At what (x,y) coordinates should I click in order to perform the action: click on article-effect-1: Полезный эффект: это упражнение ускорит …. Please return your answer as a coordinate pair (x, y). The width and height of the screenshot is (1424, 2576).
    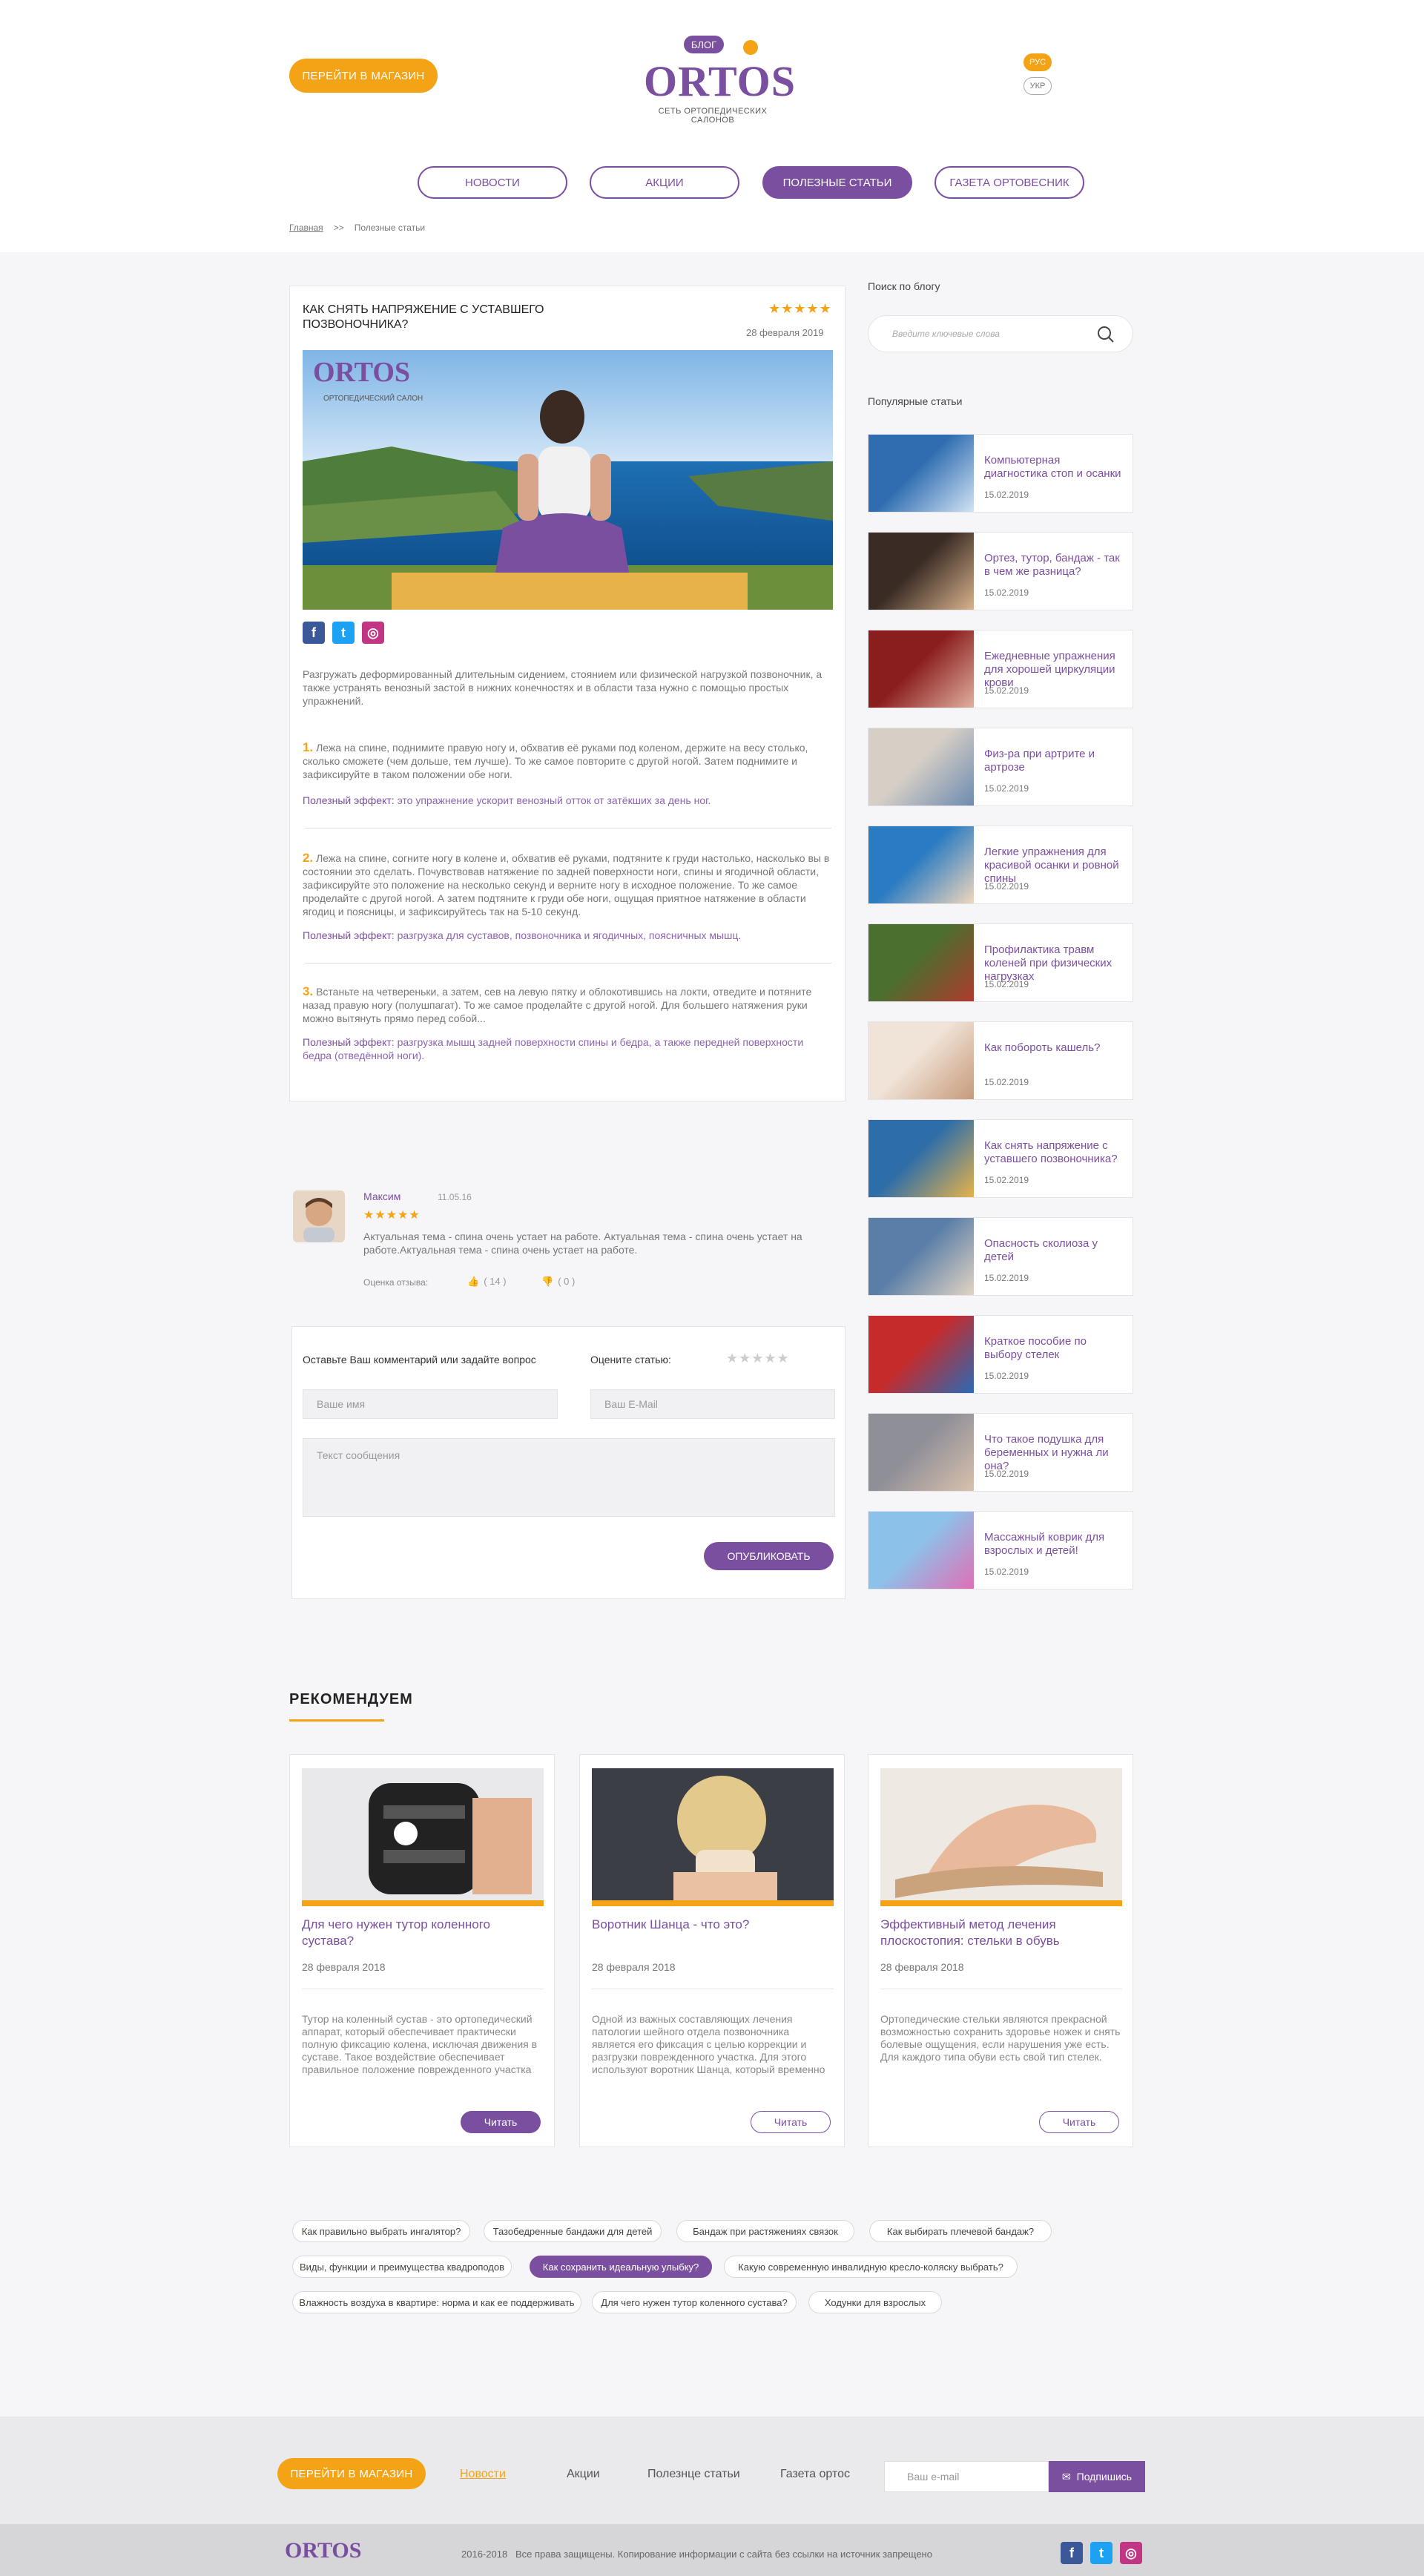
    Looking at the image, I should click on (568, 801).